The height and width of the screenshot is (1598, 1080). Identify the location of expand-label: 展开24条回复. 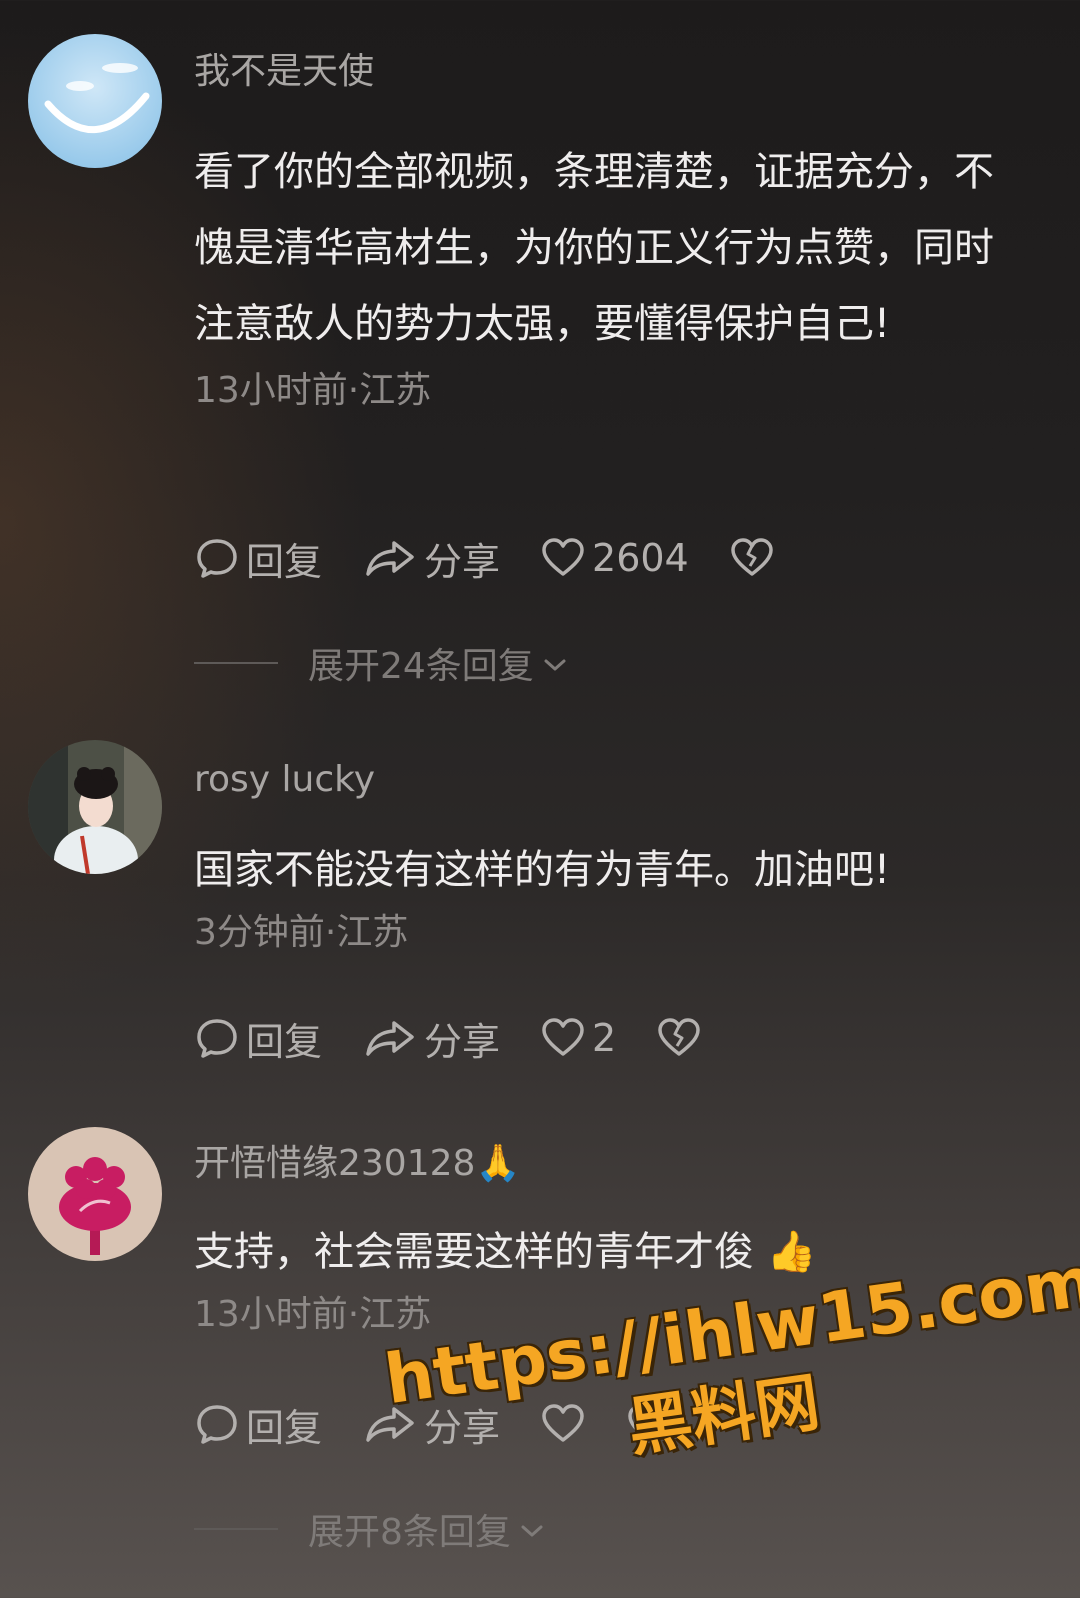
(421, 666).